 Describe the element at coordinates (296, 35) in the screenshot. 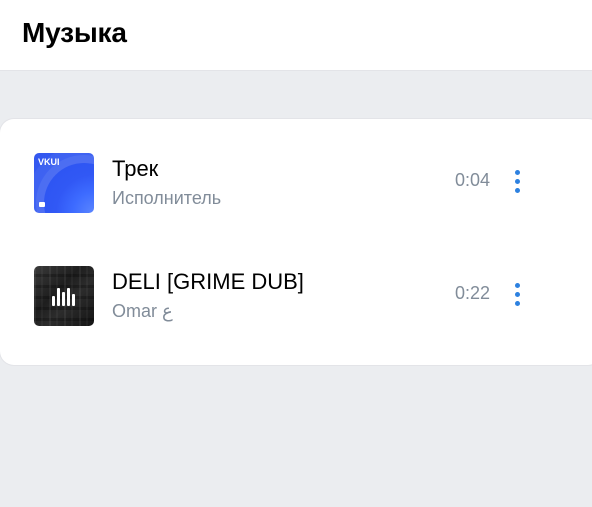

I see `page-header: Музыка` at that location.